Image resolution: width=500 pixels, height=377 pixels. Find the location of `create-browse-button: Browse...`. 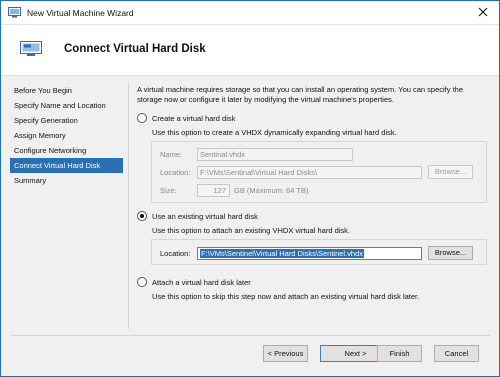

create-browse-button: Browse... is located at coordinates (450, 172).